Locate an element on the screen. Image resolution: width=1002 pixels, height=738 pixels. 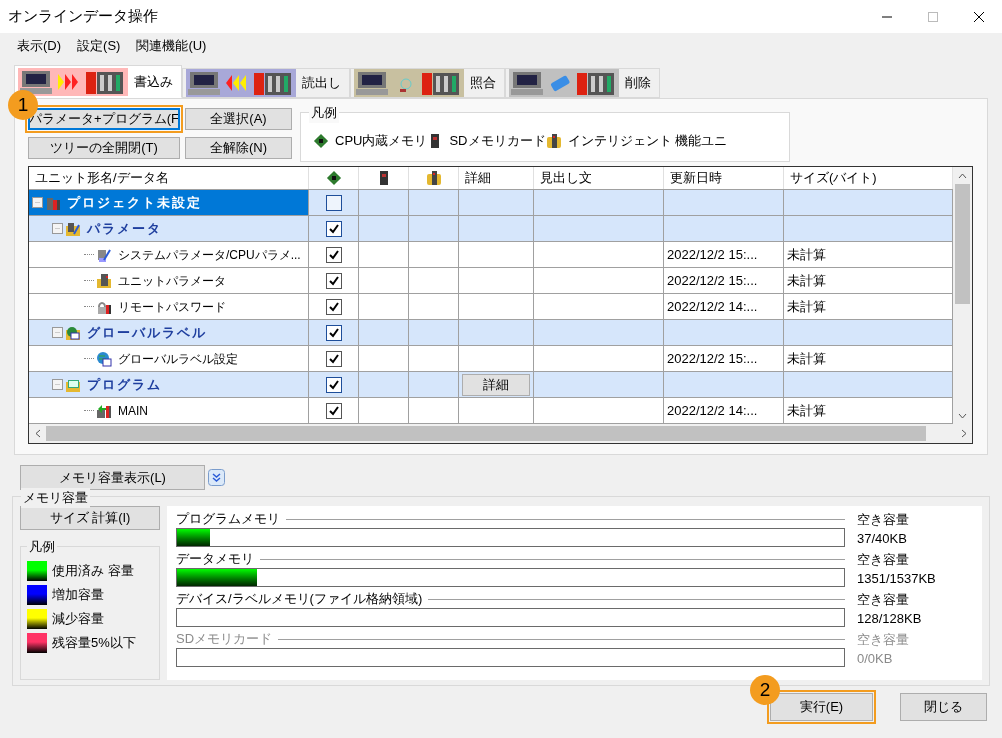
tab: 書込み is located at coordinates (98, 81).